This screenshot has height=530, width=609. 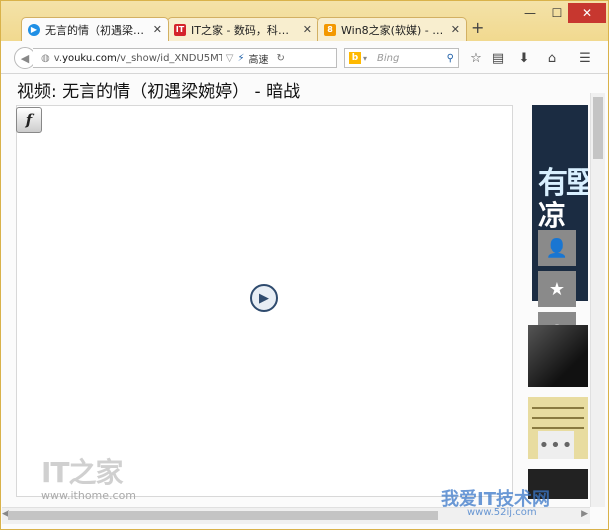 What do you see at coordinates (558, 356) in the screenshot?
I see `related-video-thumbnail` at bounding box center [558, 356].